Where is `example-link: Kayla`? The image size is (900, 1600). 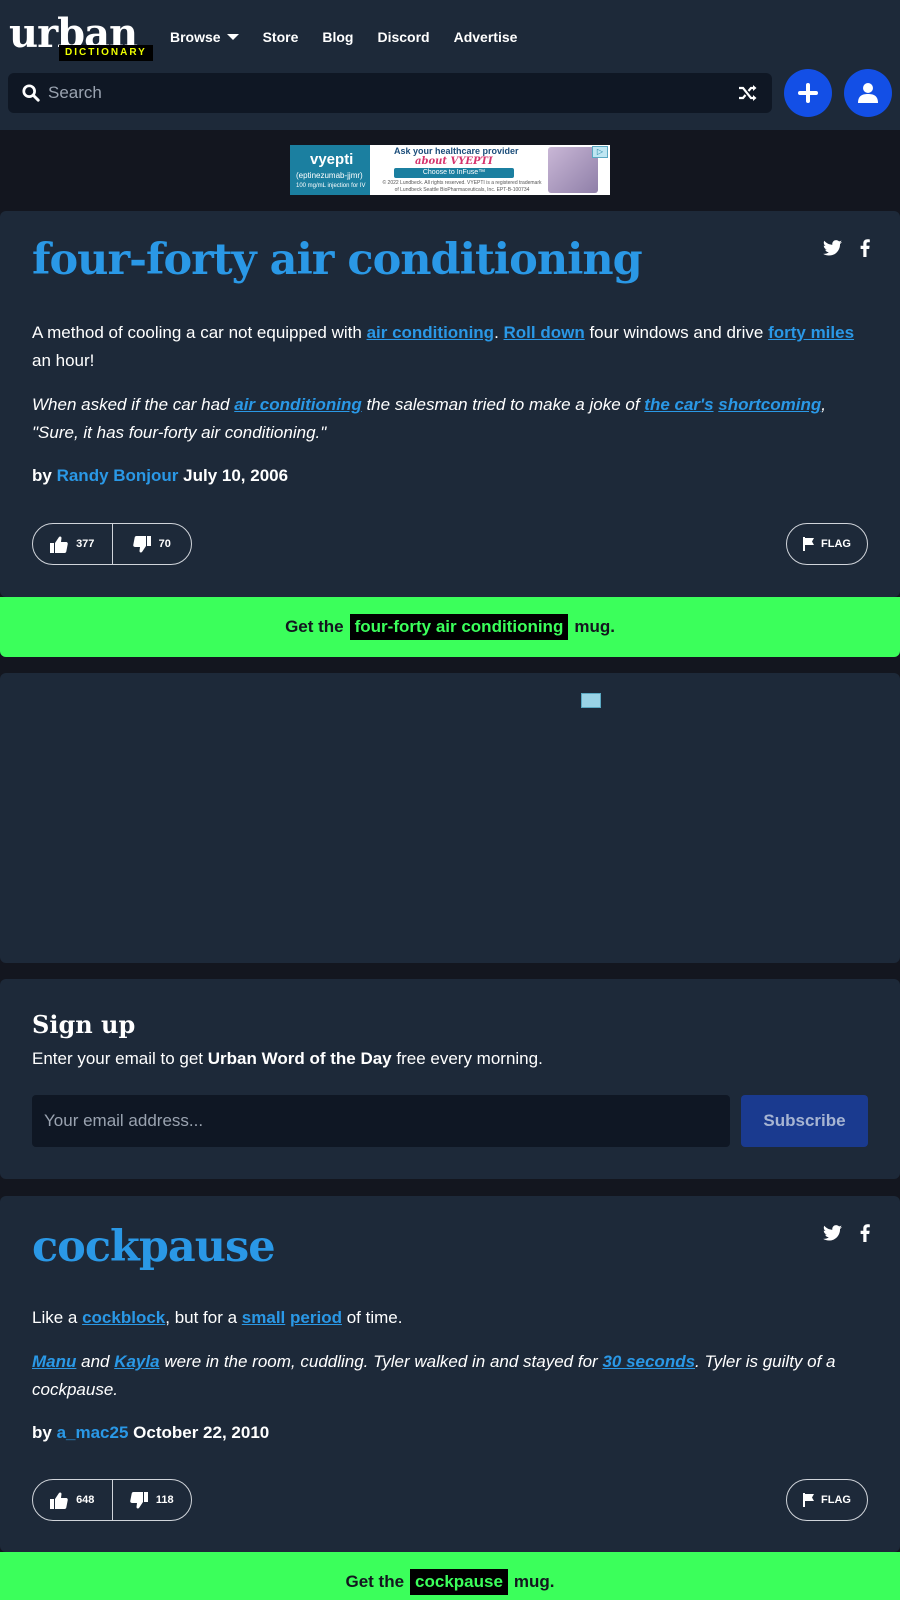
example-link: Kayla is located at coordinates (136, 1361).